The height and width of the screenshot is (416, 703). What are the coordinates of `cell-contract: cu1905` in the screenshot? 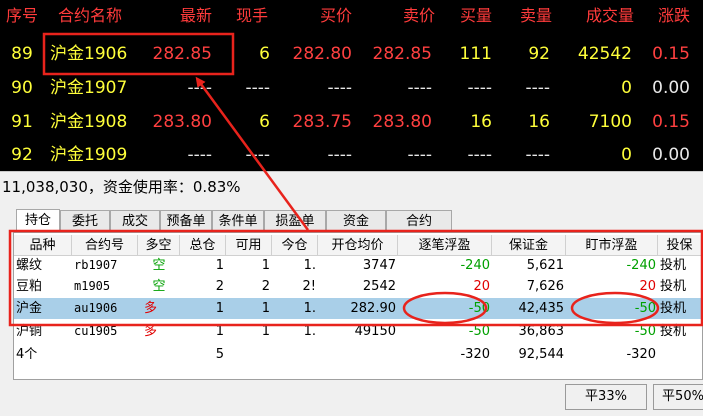 It's located at (96, 331).